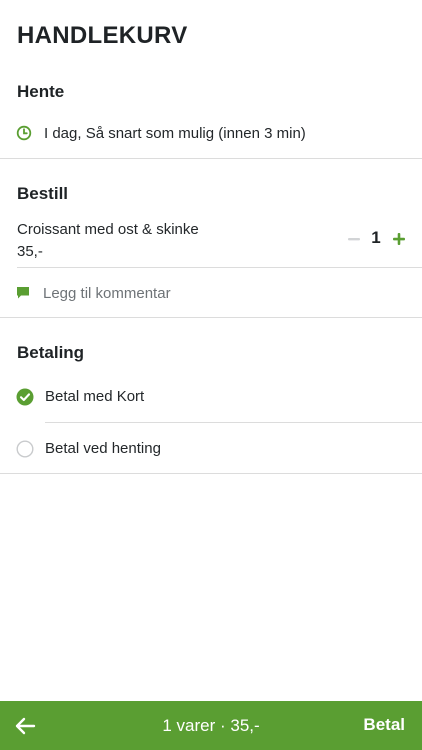  I want to click on back-button, so click(25, 726).